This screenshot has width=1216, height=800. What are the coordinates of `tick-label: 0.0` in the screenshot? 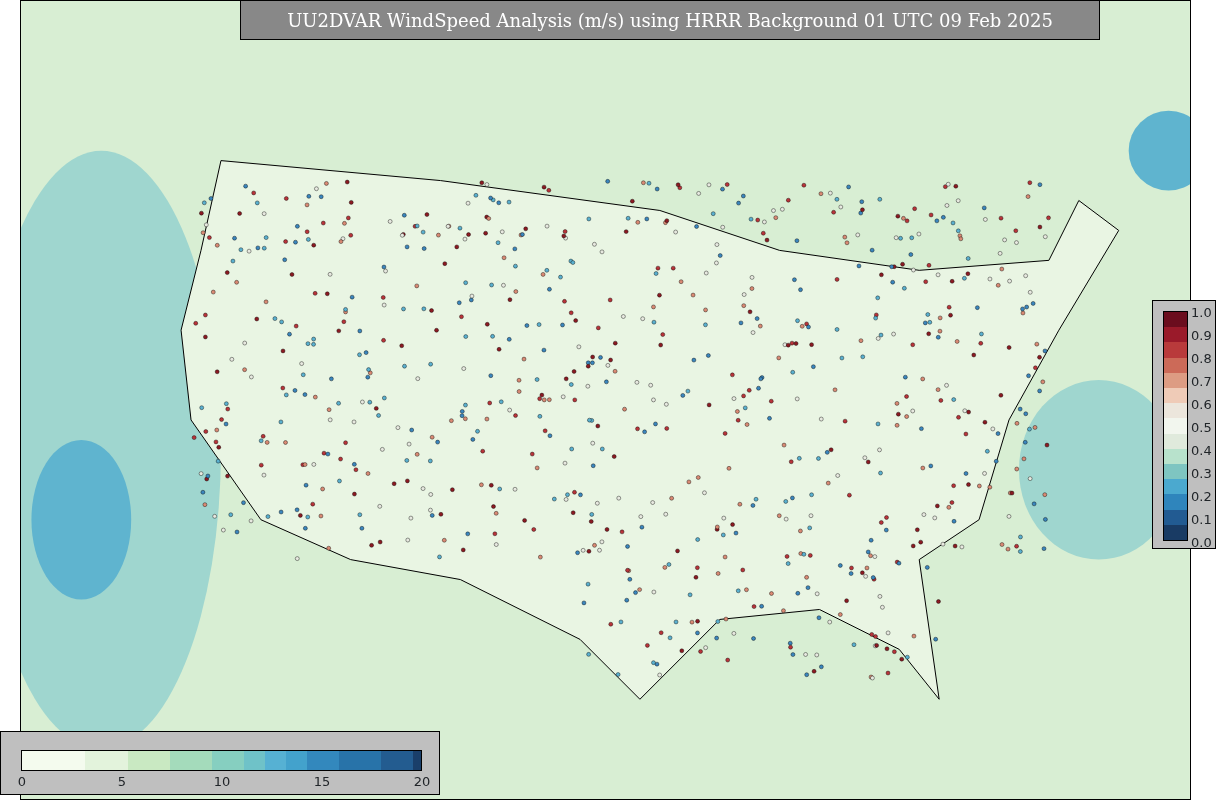 It's located at (1201, 542).